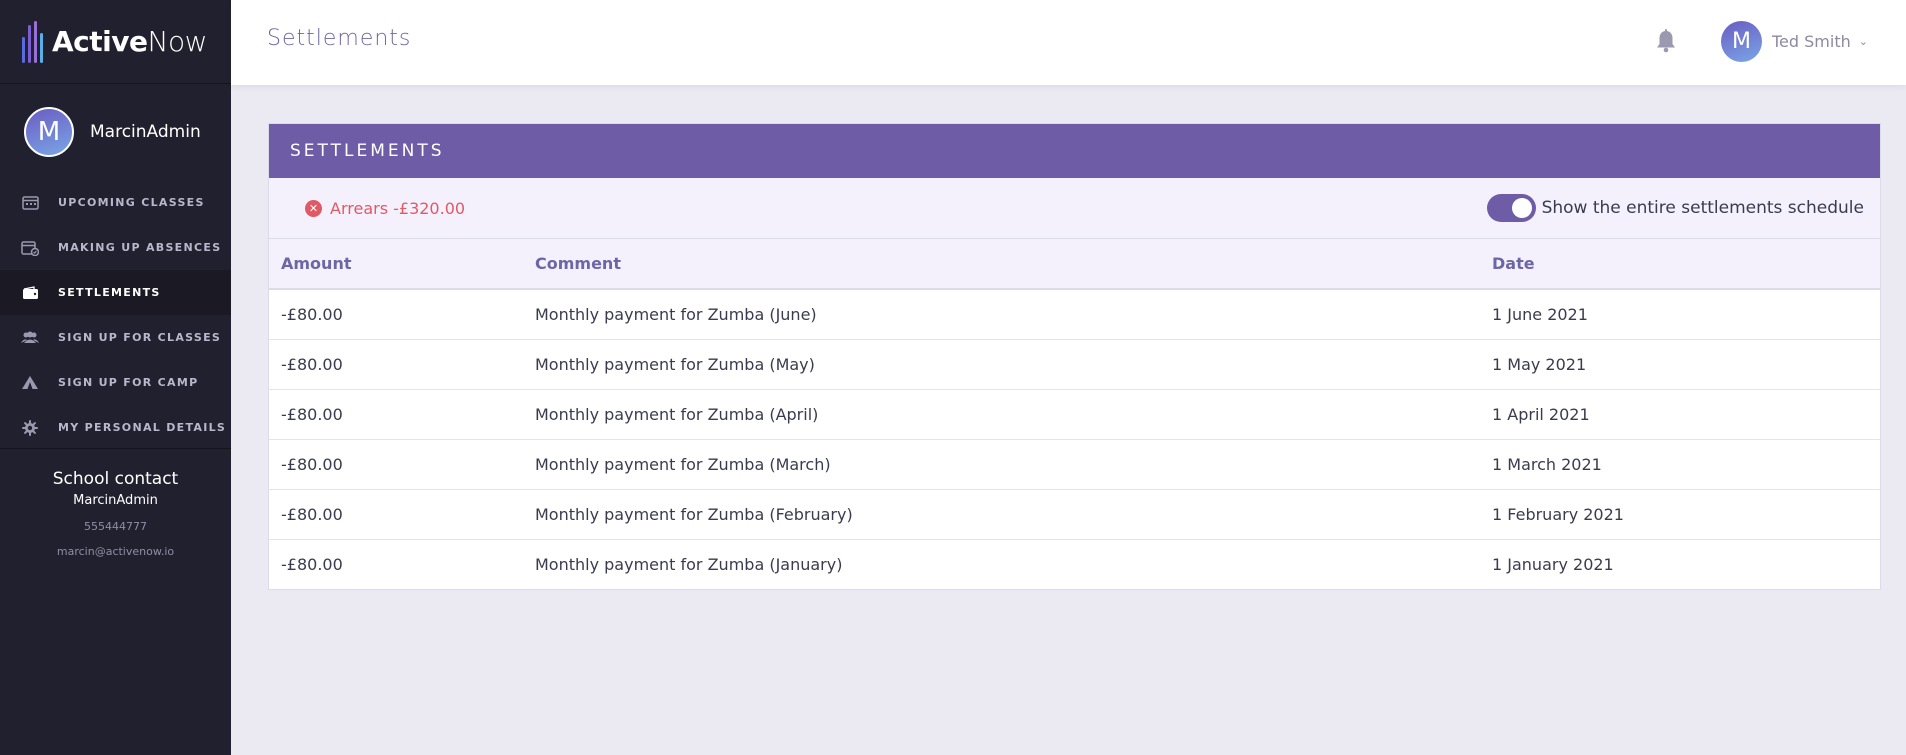 The height and width of the screenshot is (755, 1906). I want to click on cell-comment: Monthly payment for Zumba (June), so click(1001, 314).